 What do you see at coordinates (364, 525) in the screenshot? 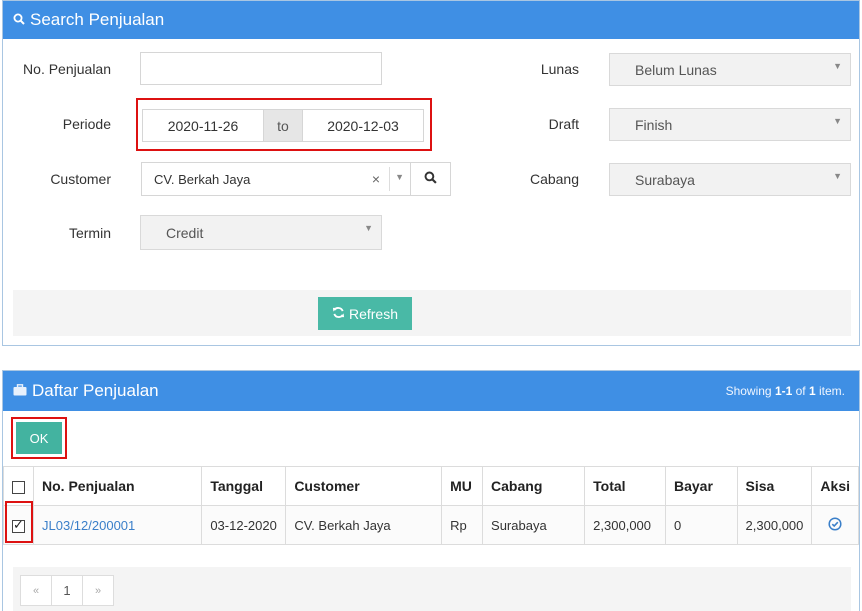
I see `row-customer: CV. Berkah Jaya` at bounding box center [364, 525].